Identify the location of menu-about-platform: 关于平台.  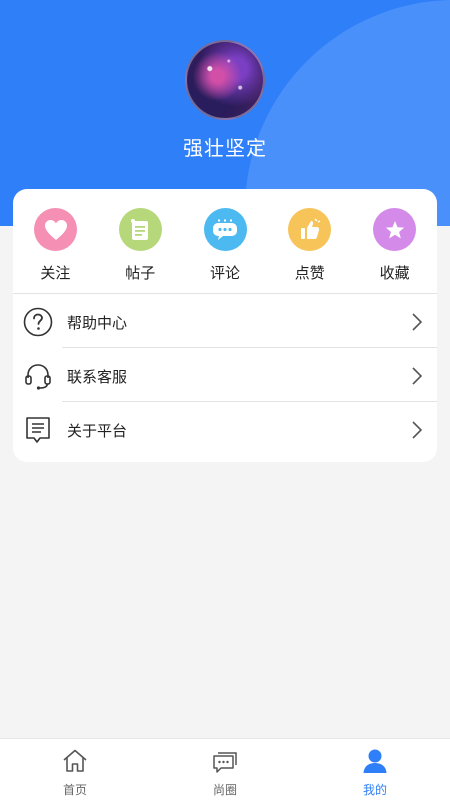
(225, 429).